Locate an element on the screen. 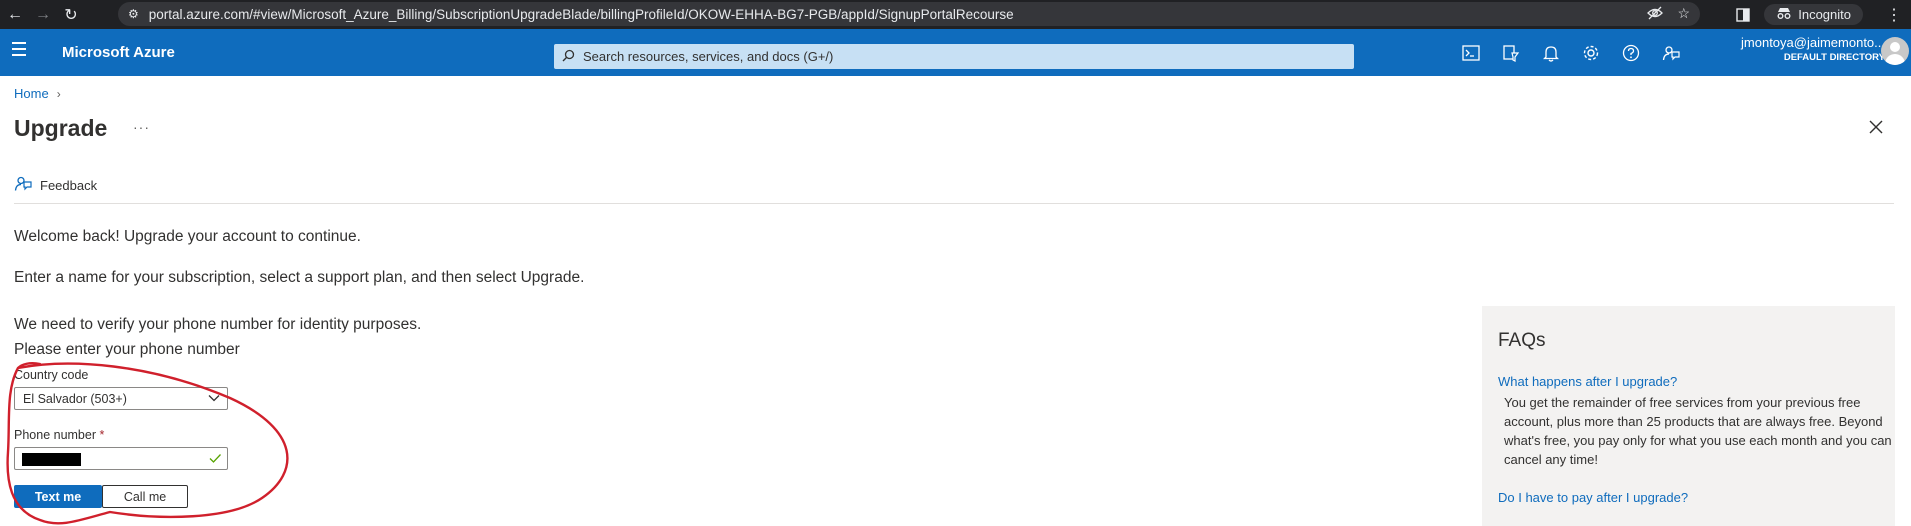 The height and width of the screenshot is (526, 1911). forward-icon: → is located at coordinates (43, 15).